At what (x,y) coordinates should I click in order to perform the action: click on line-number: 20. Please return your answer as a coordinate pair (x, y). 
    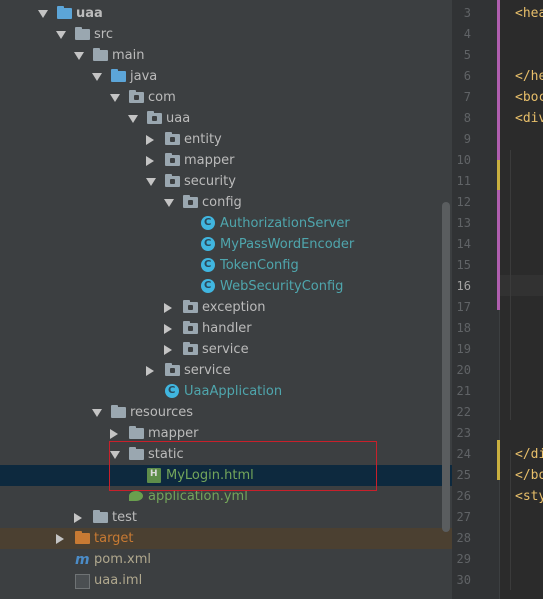
    Looking at the image, I should click on (463, 370).